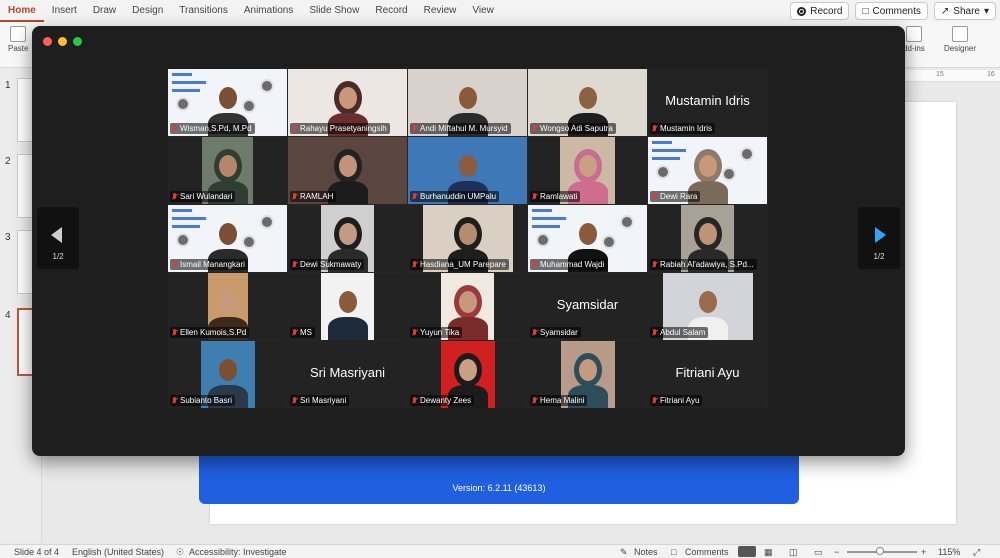  I want to click on participant-name: Muhammad Wajdi, so click(572, 264).